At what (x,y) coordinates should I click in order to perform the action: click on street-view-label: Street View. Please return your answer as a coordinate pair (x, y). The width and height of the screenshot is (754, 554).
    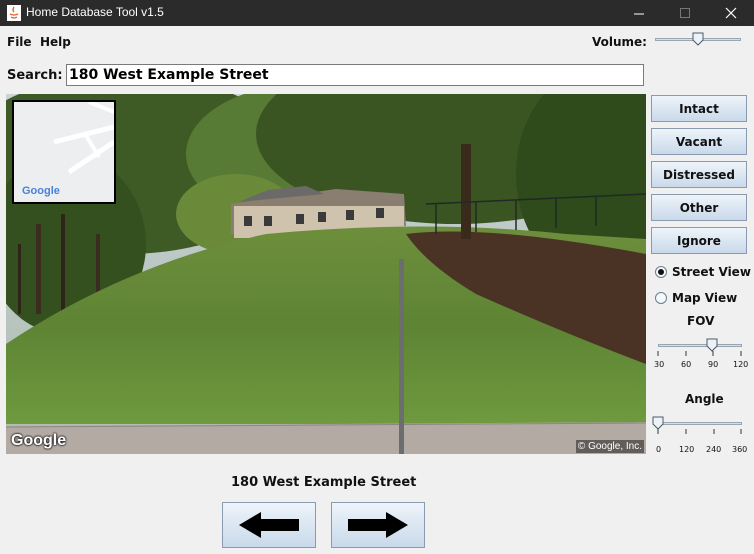
    Looking at the image, I should click on (711, 272).